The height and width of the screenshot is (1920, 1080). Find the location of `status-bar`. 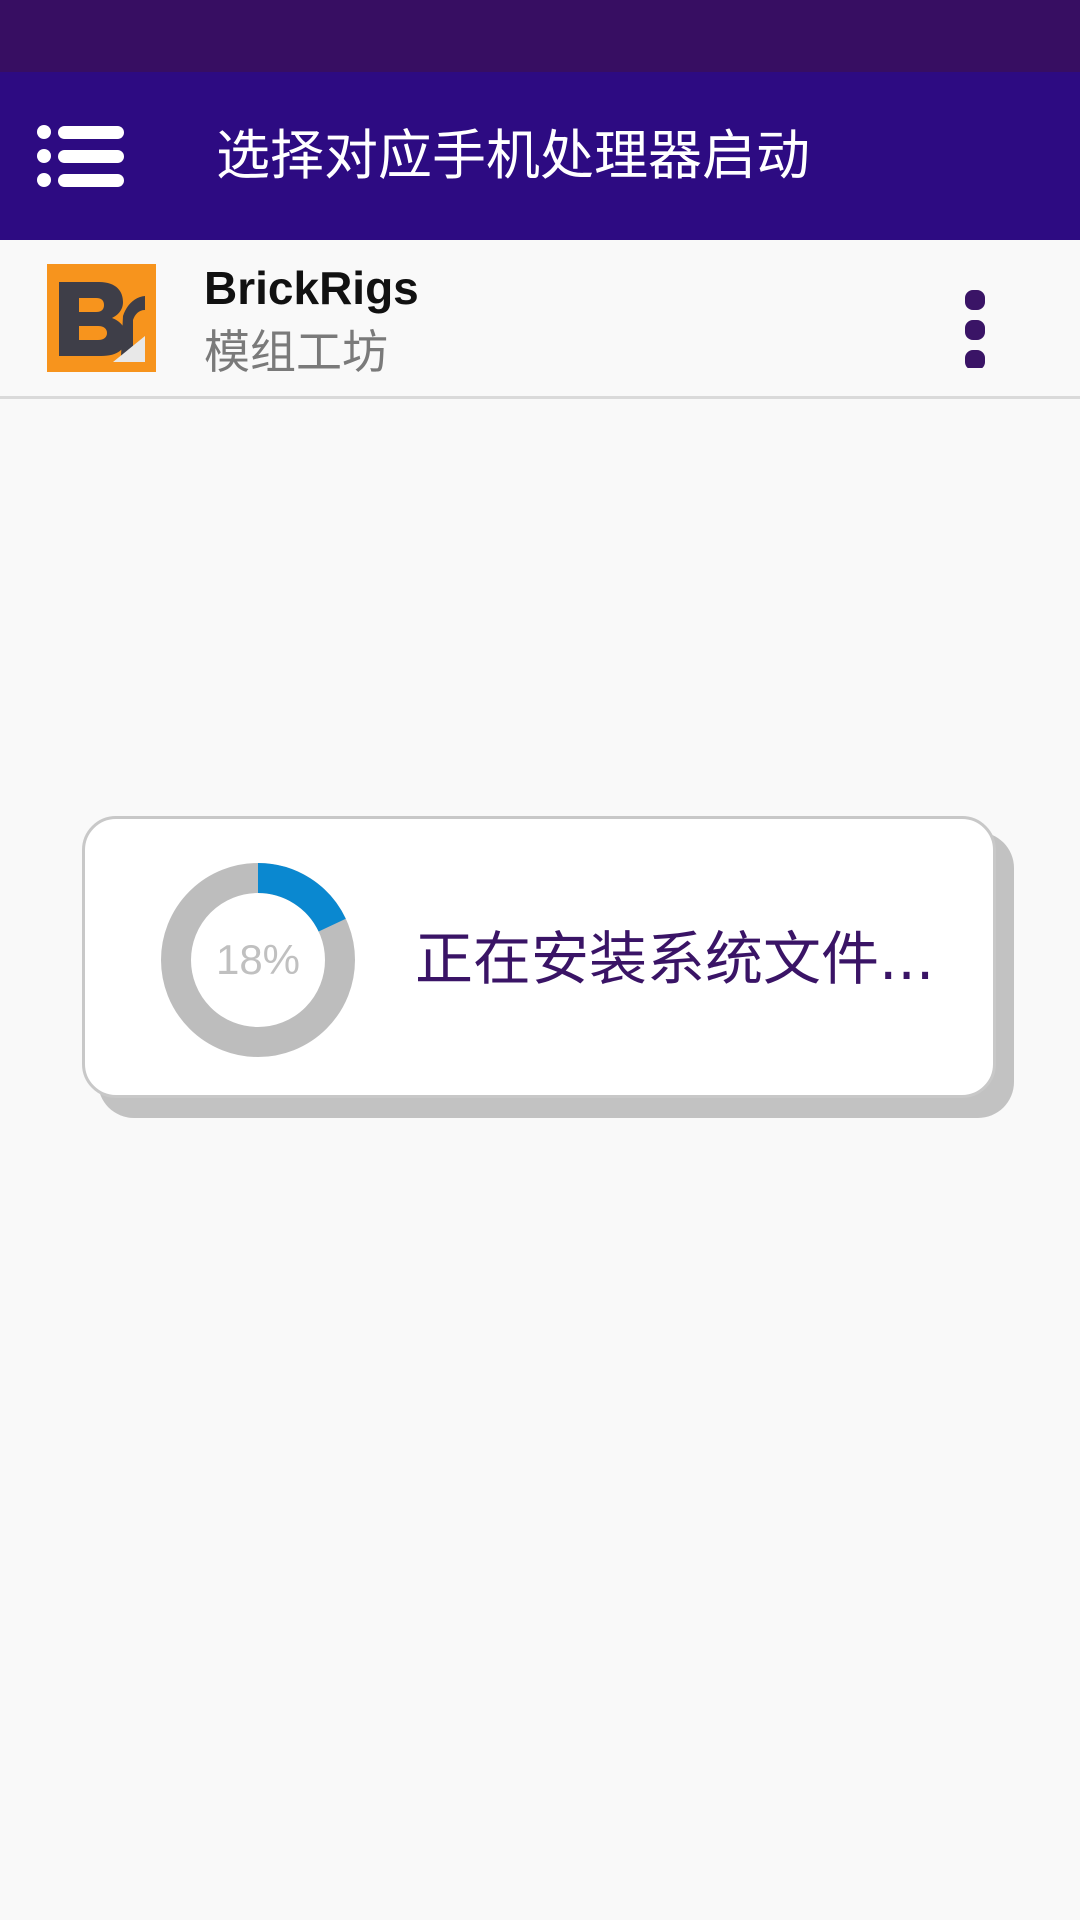

status-bar is located at coordinates (540, 36).